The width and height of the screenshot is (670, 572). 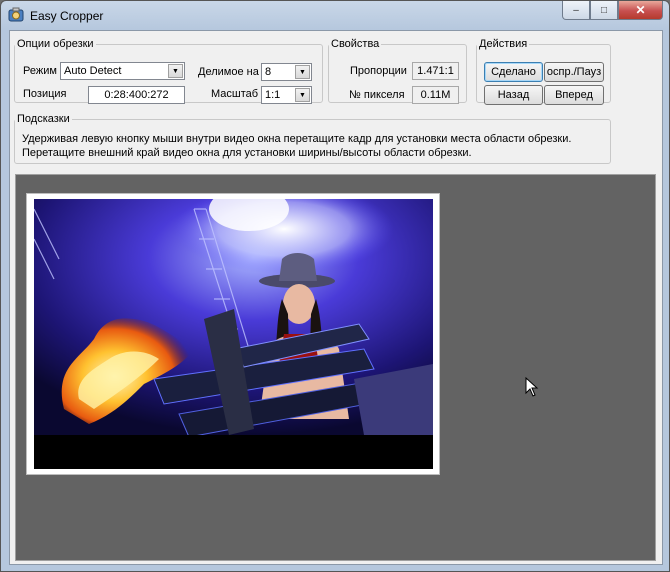 I want to click on pixel-count-value: 0.11M, so click(x=435, y=95).